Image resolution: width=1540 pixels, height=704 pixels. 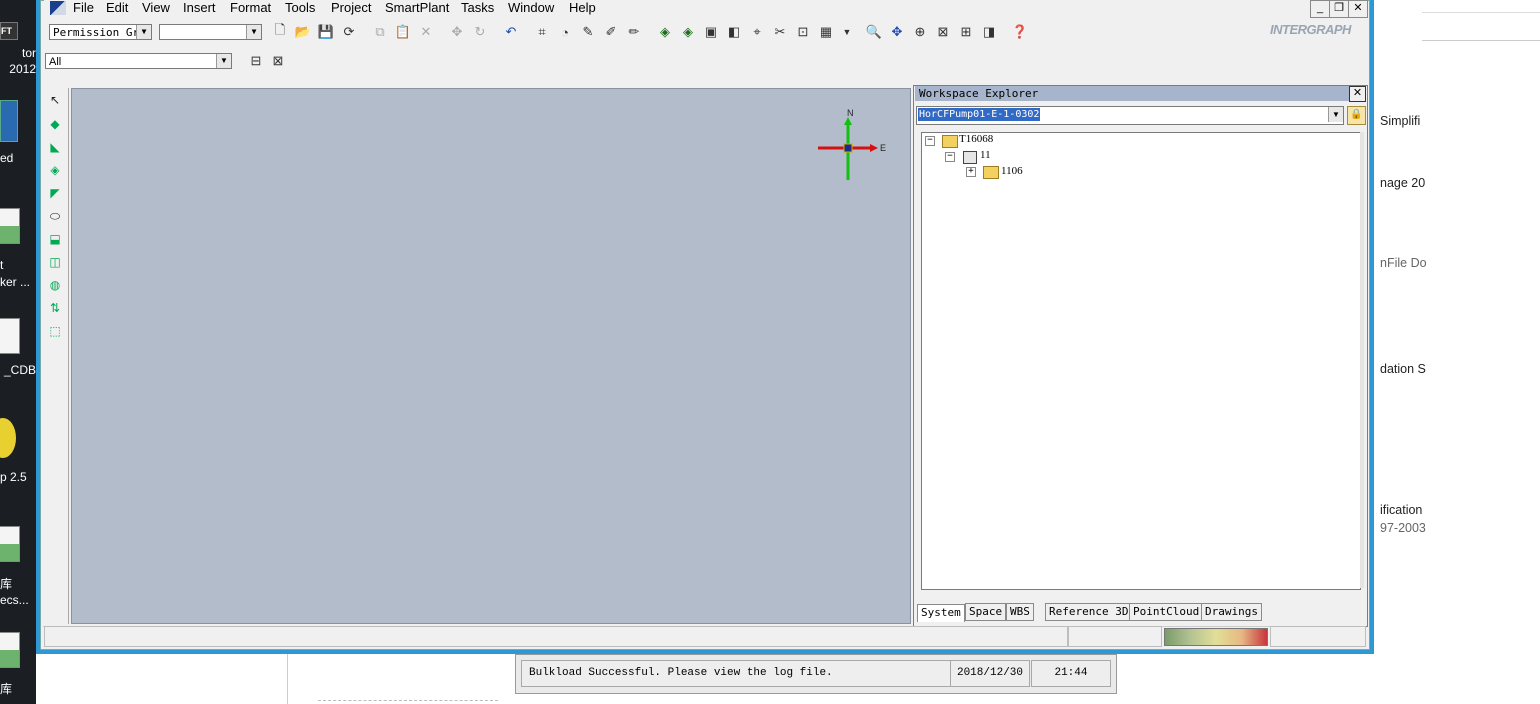 What do you see at coordinates (920, 32) in the screenshot?
I see `zoom-window-icon: ⊕` at bounding box center [920, 32].